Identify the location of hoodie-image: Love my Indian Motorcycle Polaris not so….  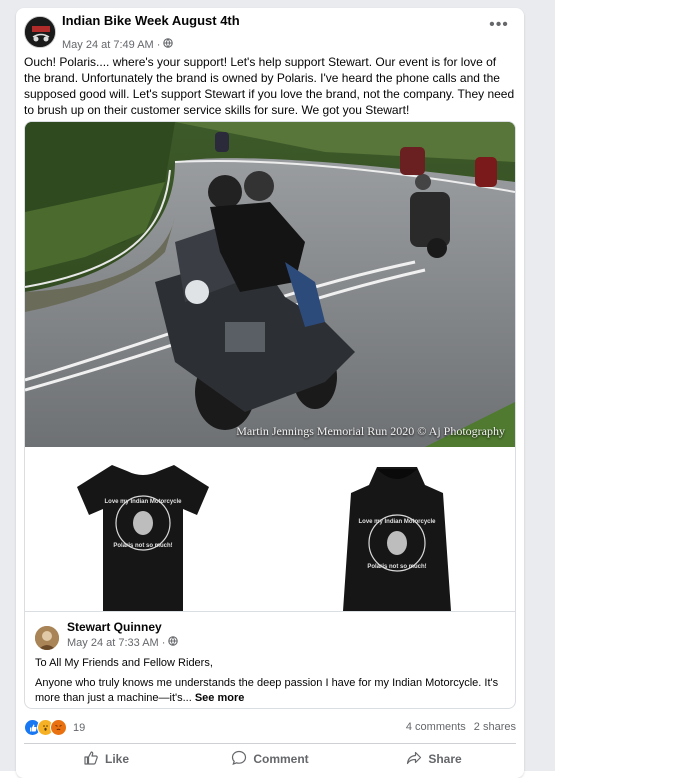
(397, 538).